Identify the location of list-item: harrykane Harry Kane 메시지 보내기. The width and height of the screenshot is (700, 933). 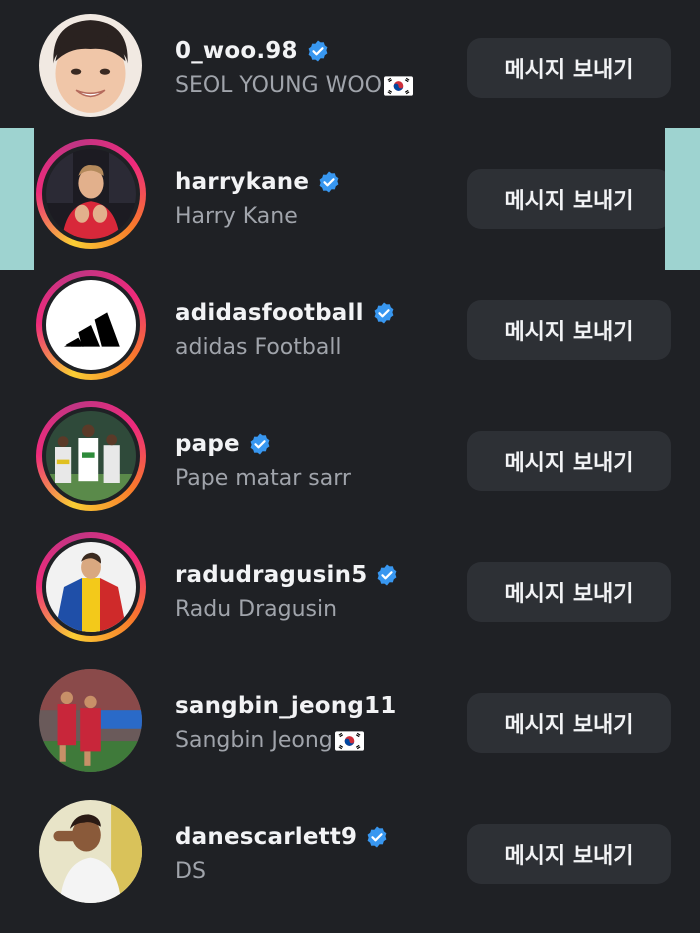
(350, 196).